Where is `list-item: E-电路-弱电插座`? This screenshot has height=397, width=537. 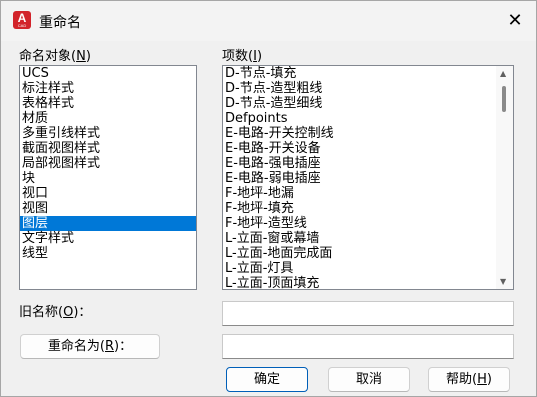
list-item: E-电路-弱电插座 is located at coordinates (368, 178).